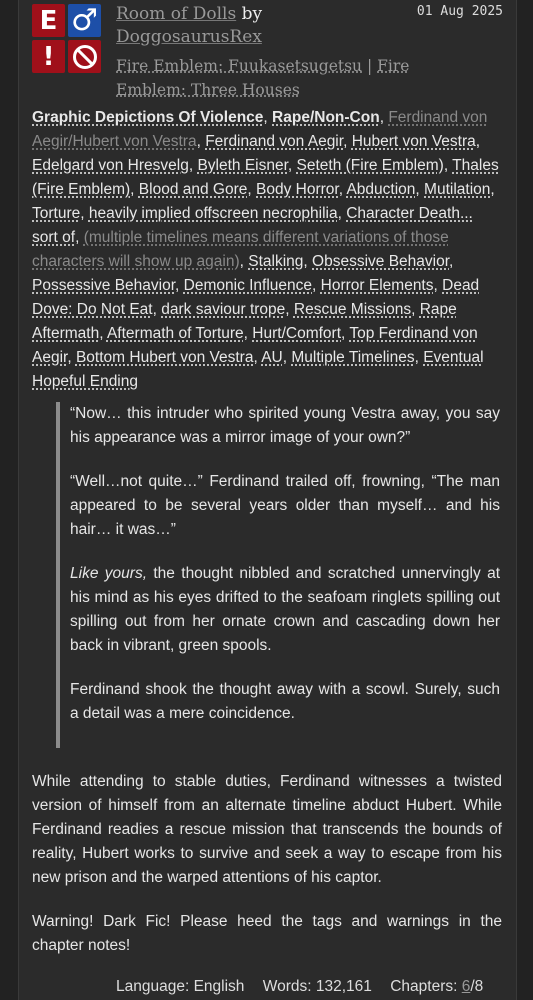 This screenshot has width=533, height=1000. Describe the element at coordinates (103, 285) in the screenshot. I see `freeform-tag: Possessive Behavior` at that location.